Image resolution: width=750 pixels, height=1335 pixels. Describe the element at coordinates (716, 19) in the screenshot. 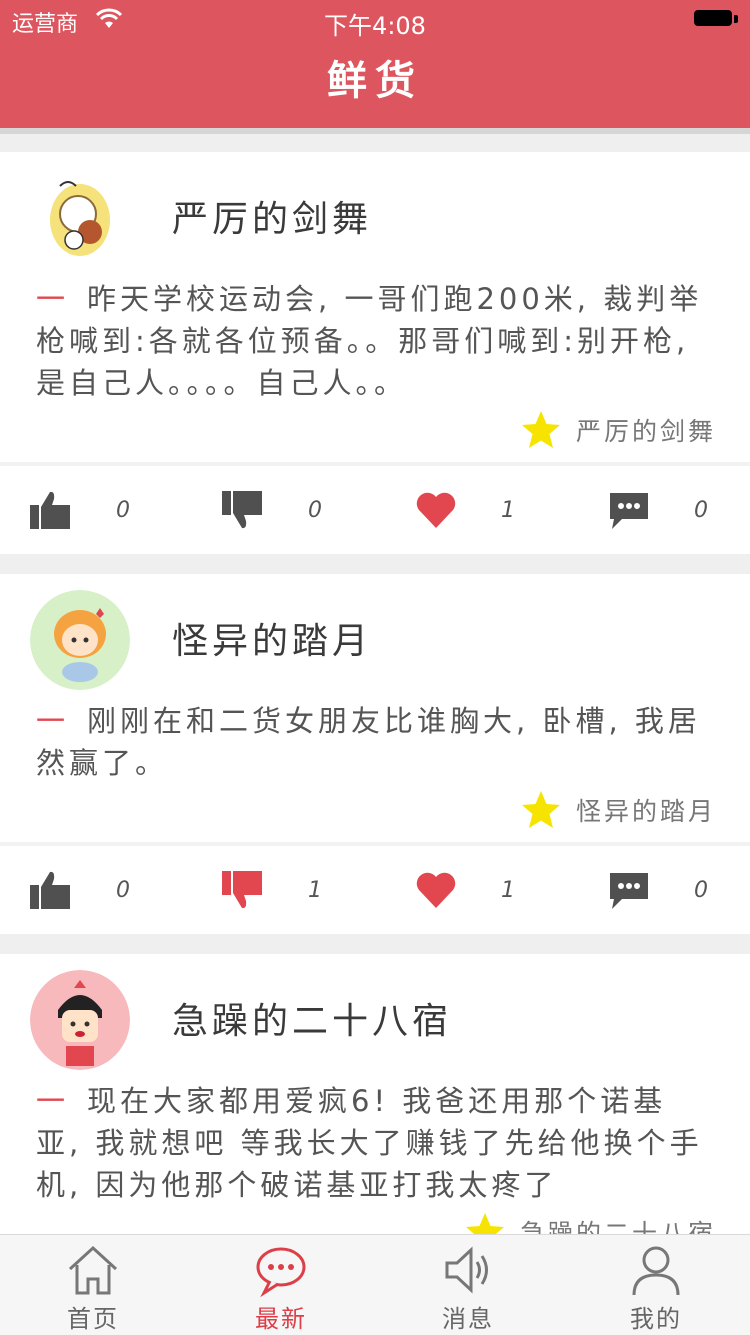

I see `battery-icon` at that location.